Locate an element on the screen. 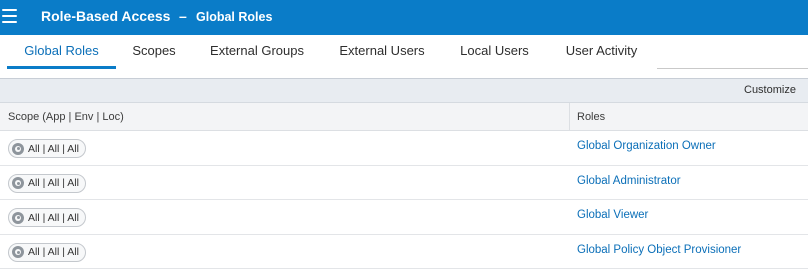 This screenshot has width=808, height=271. customize-button: Customize is located at coordinates (770, 90).